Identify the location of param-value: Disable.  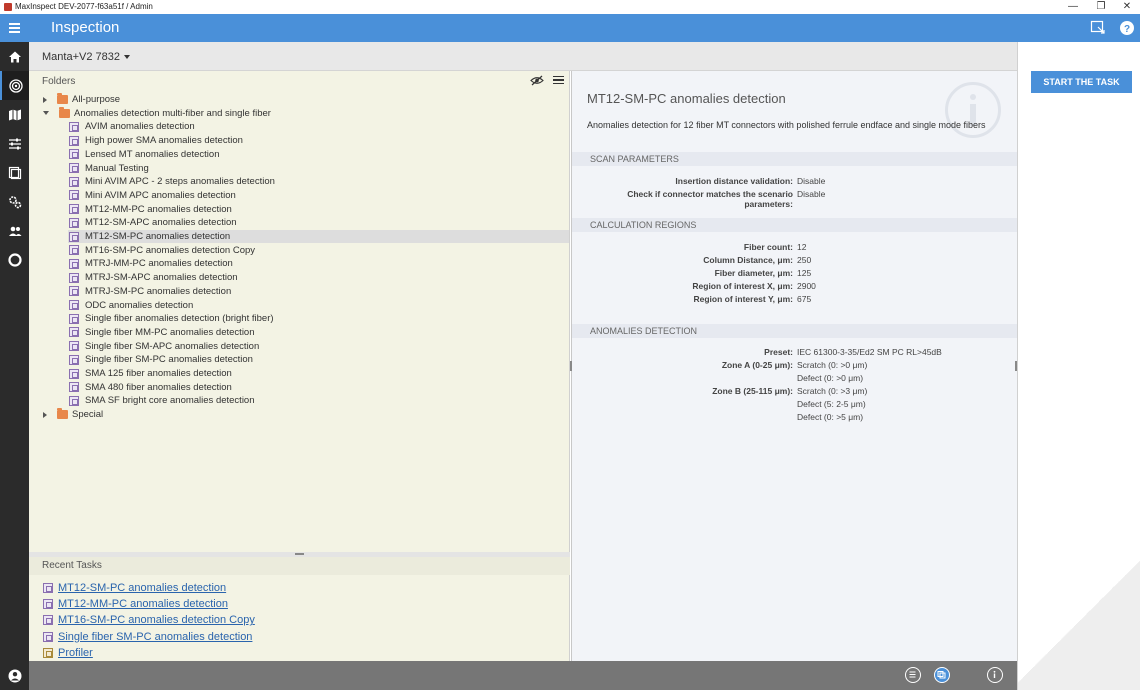
(811, 181).